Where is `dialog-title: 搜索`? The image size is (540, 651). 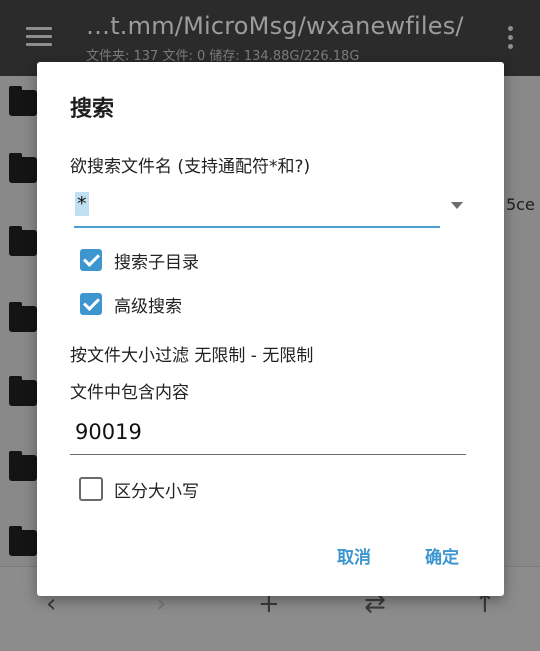 dialog-title: 搜索 is located at coordinates (92, 109).